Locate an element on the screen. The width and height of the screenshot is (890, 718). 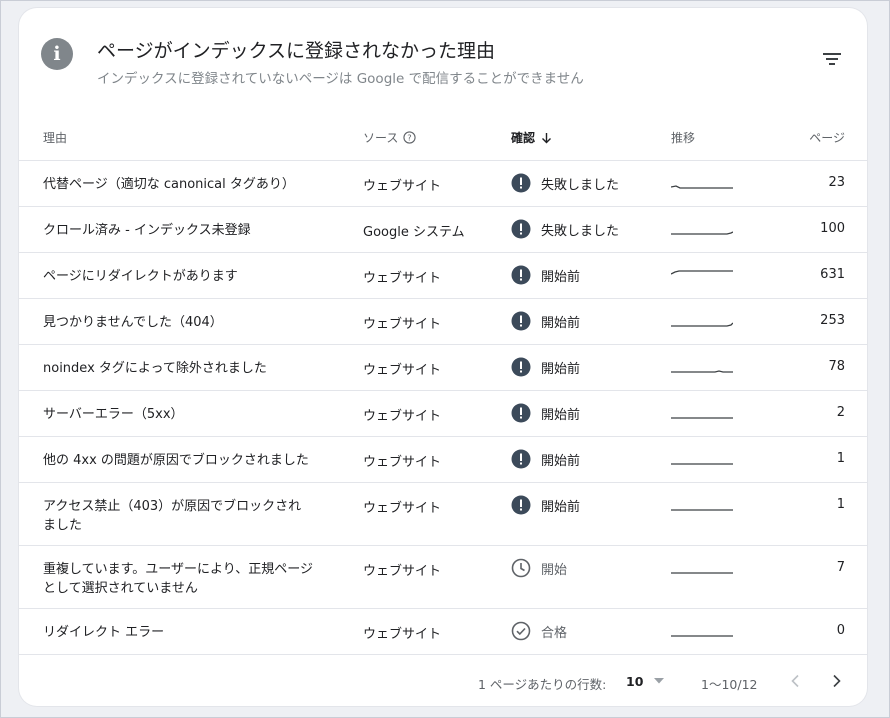
row-source: Google システム is located at coordinates (414, 232).